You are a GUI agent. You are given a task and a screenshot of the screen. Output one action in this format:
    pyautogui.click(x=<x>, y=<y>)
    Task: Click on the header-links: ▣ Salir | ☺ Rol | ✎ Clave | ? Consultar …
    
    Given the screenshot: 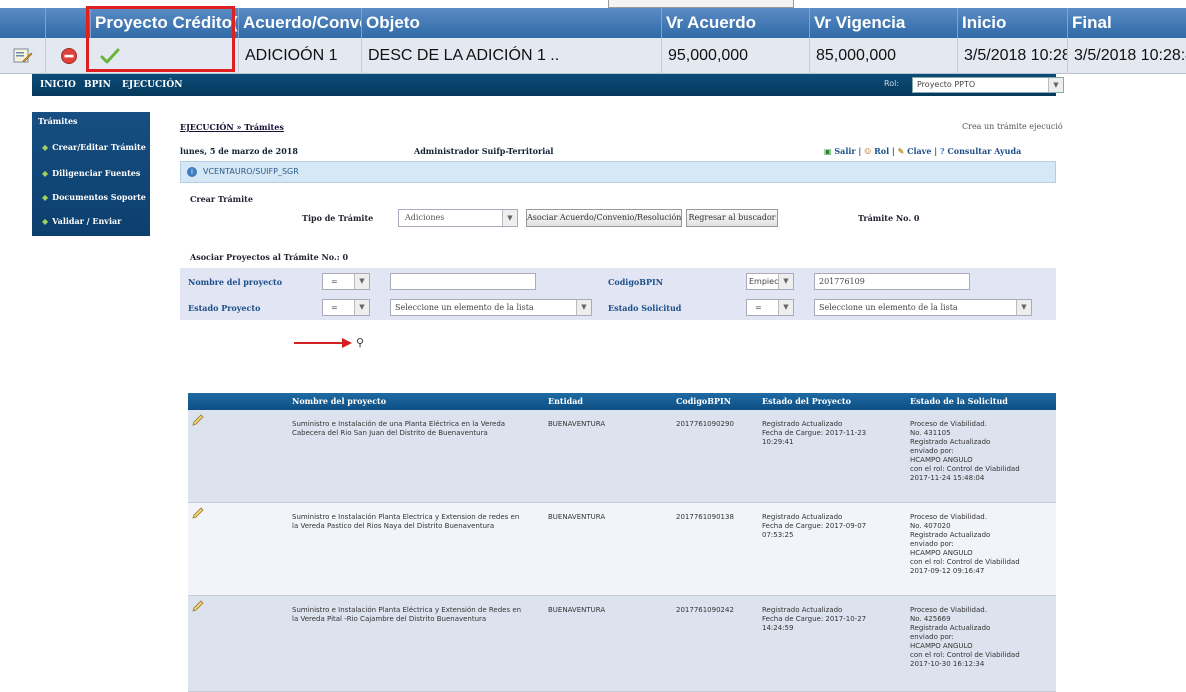 What is the action you would take?
    pyautogui.click(x=923, y=151)
    